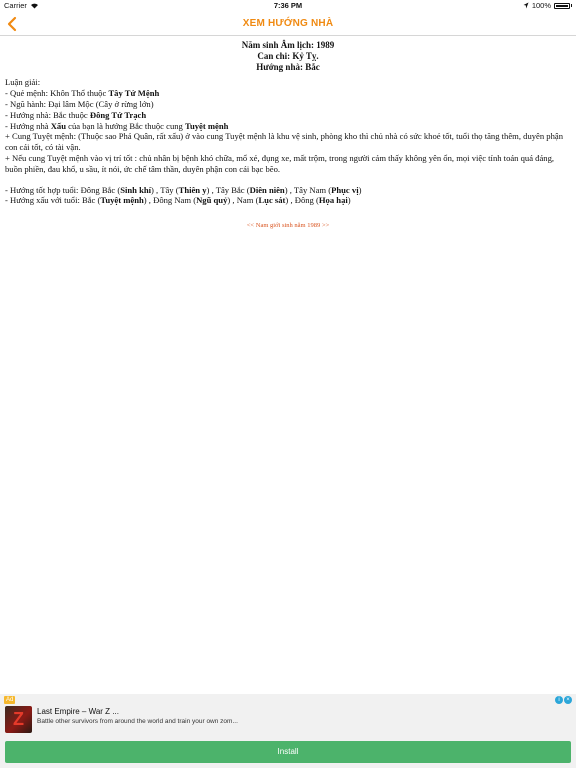 The height and width of the screenshot is (768, 576). I want to click on huong-nha-value: Đông Tứ Trạch, so click(118, 114).